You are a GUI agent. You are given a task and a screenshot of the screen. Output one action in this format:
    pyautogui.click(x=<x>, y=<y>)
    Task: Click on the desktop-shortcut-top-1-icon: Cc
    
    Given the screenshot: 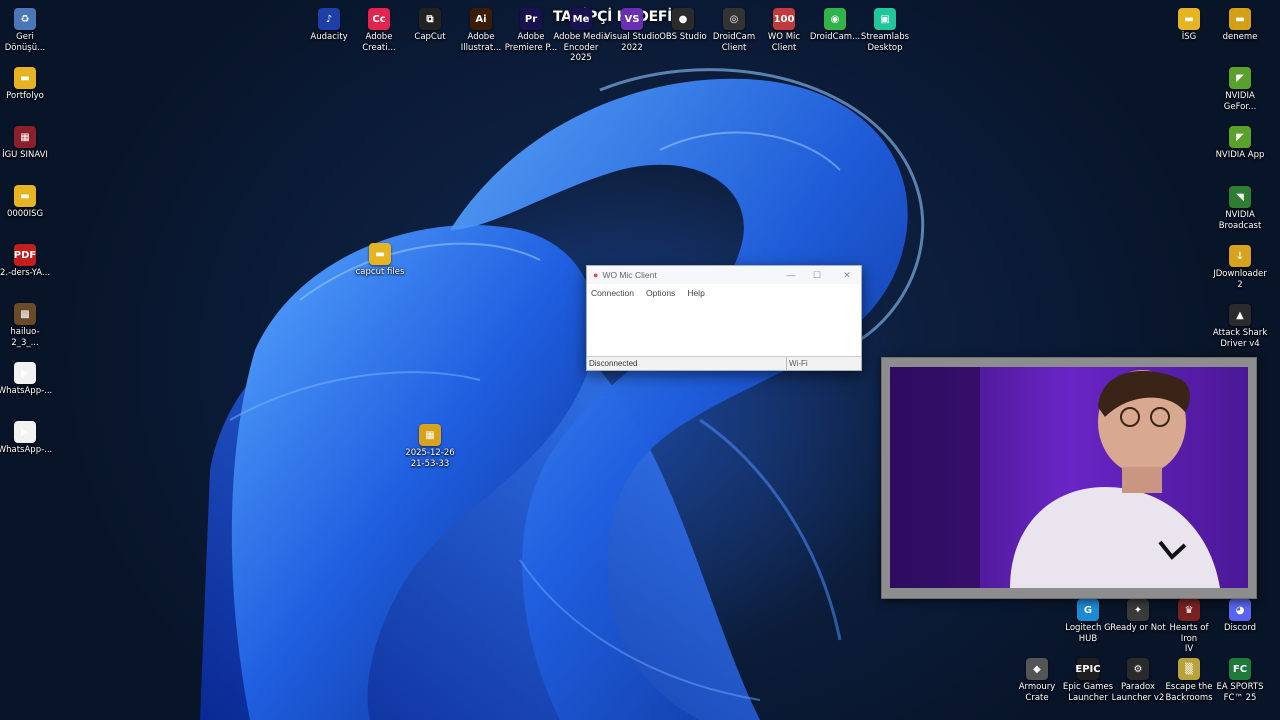 What is the action you would take?
    pyautogui.click(x=379, y=19)
    